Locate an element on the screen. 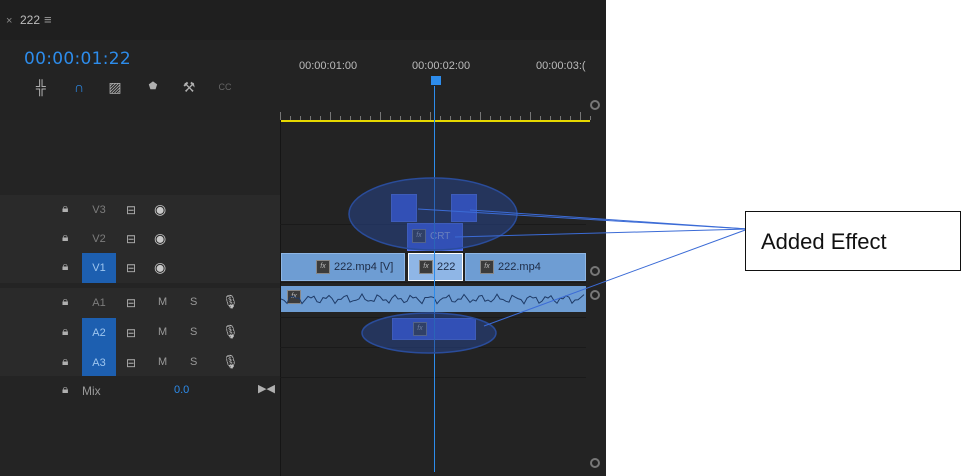 The width and height of the screenshot is (961, 476). crt-effect-clip: fx CRT is located at coordinates (435, 237).